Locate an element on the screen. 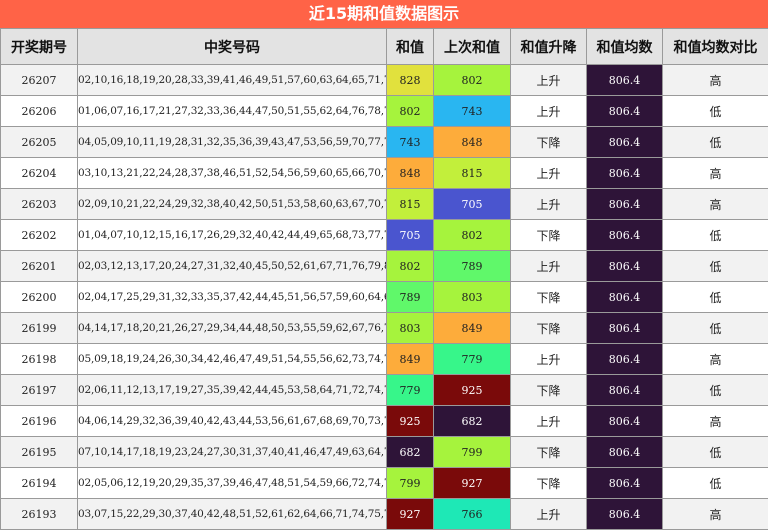 The width and height of the screenshot is (768, 530). cell-sum: 927 is located at coordinates (410, 514).